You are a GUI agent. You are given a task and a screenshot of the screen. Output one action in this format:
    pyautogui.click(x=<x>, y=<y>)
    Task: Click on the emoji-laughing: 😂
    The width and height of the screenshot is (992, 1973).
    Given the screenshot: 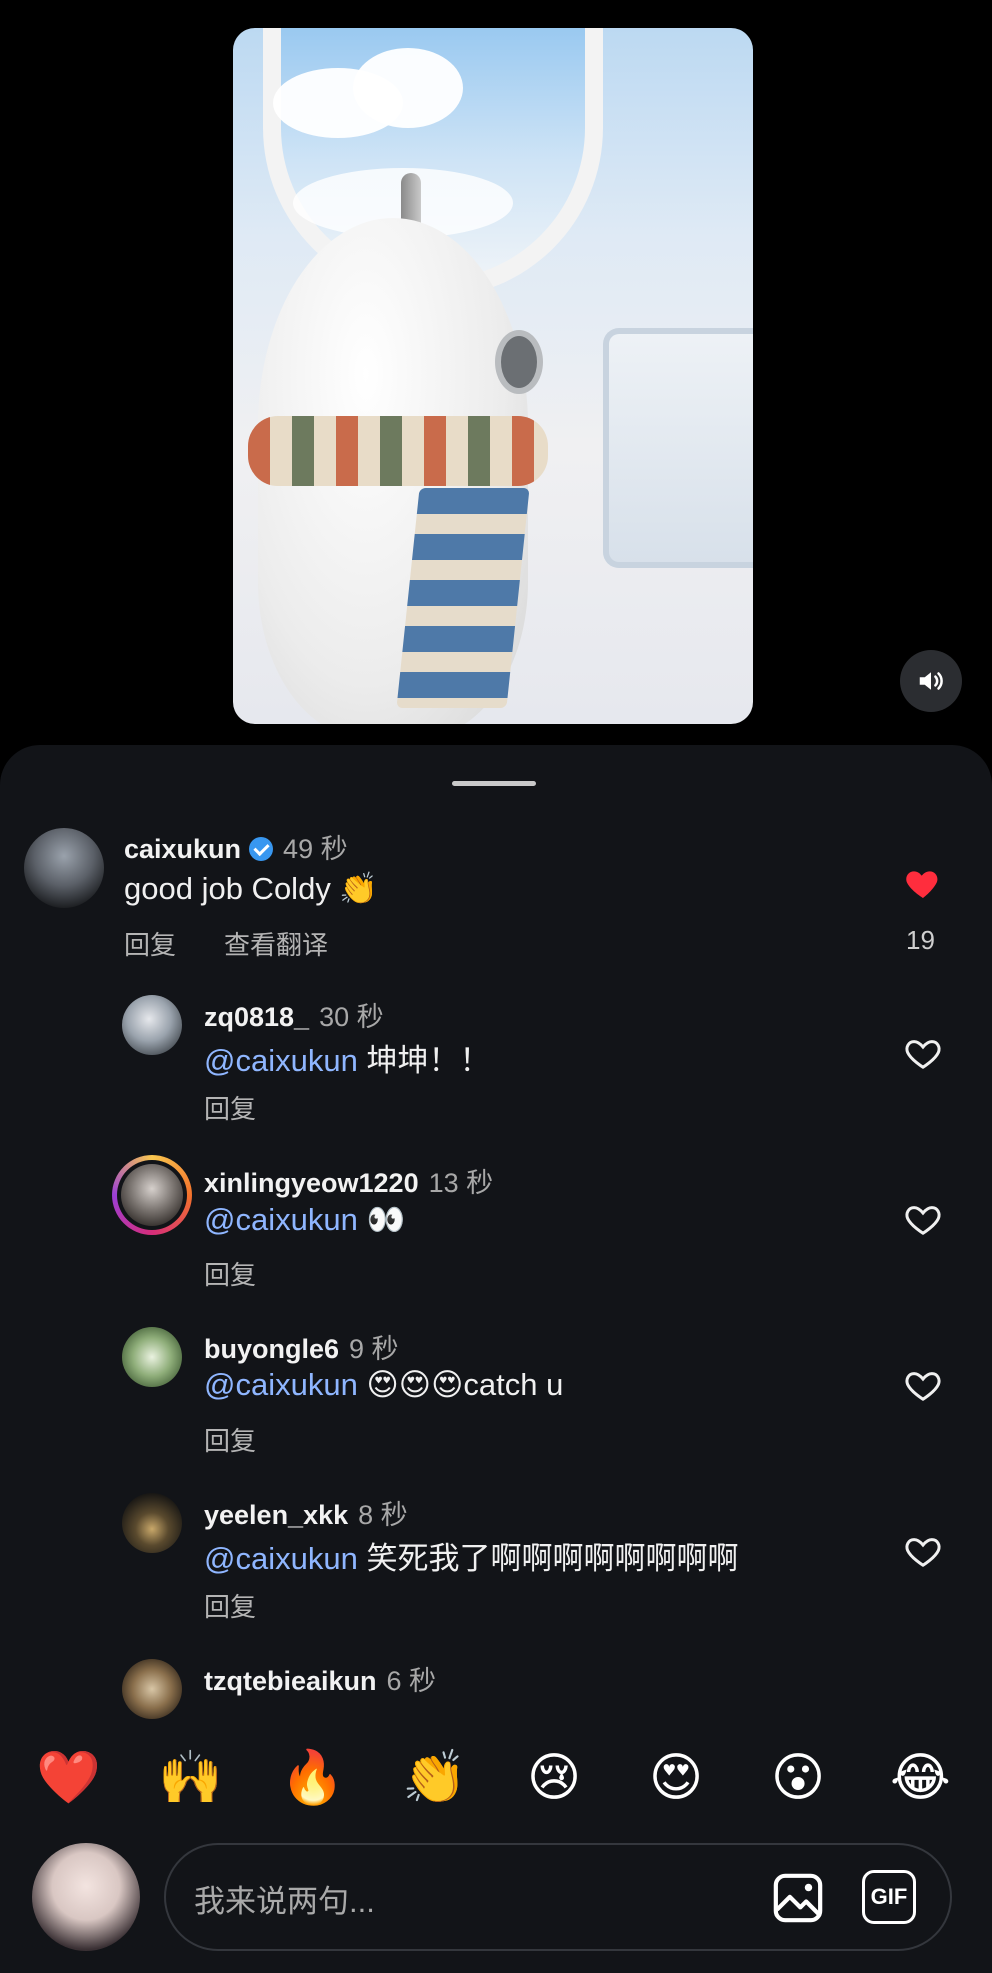 What is the action you would take?
    pyautogui.click(x=920, y=1778)
    